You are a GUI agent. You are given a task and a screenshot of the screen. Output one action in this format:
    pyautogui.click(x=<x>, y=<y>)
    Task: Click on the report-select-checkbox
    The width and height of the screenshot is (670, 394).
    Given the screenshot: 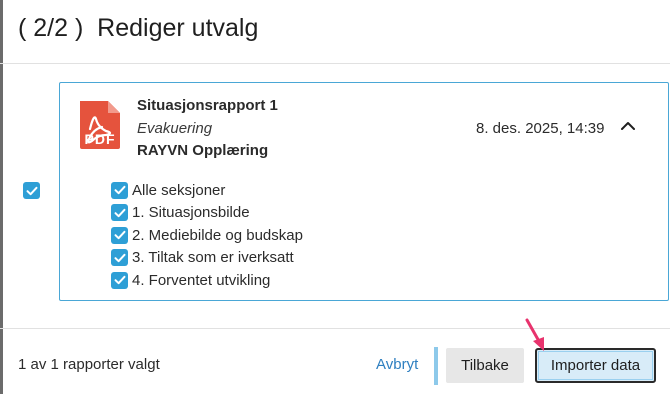 What is the action you would take?
    pyautogui.click(x=31, y=190)
    